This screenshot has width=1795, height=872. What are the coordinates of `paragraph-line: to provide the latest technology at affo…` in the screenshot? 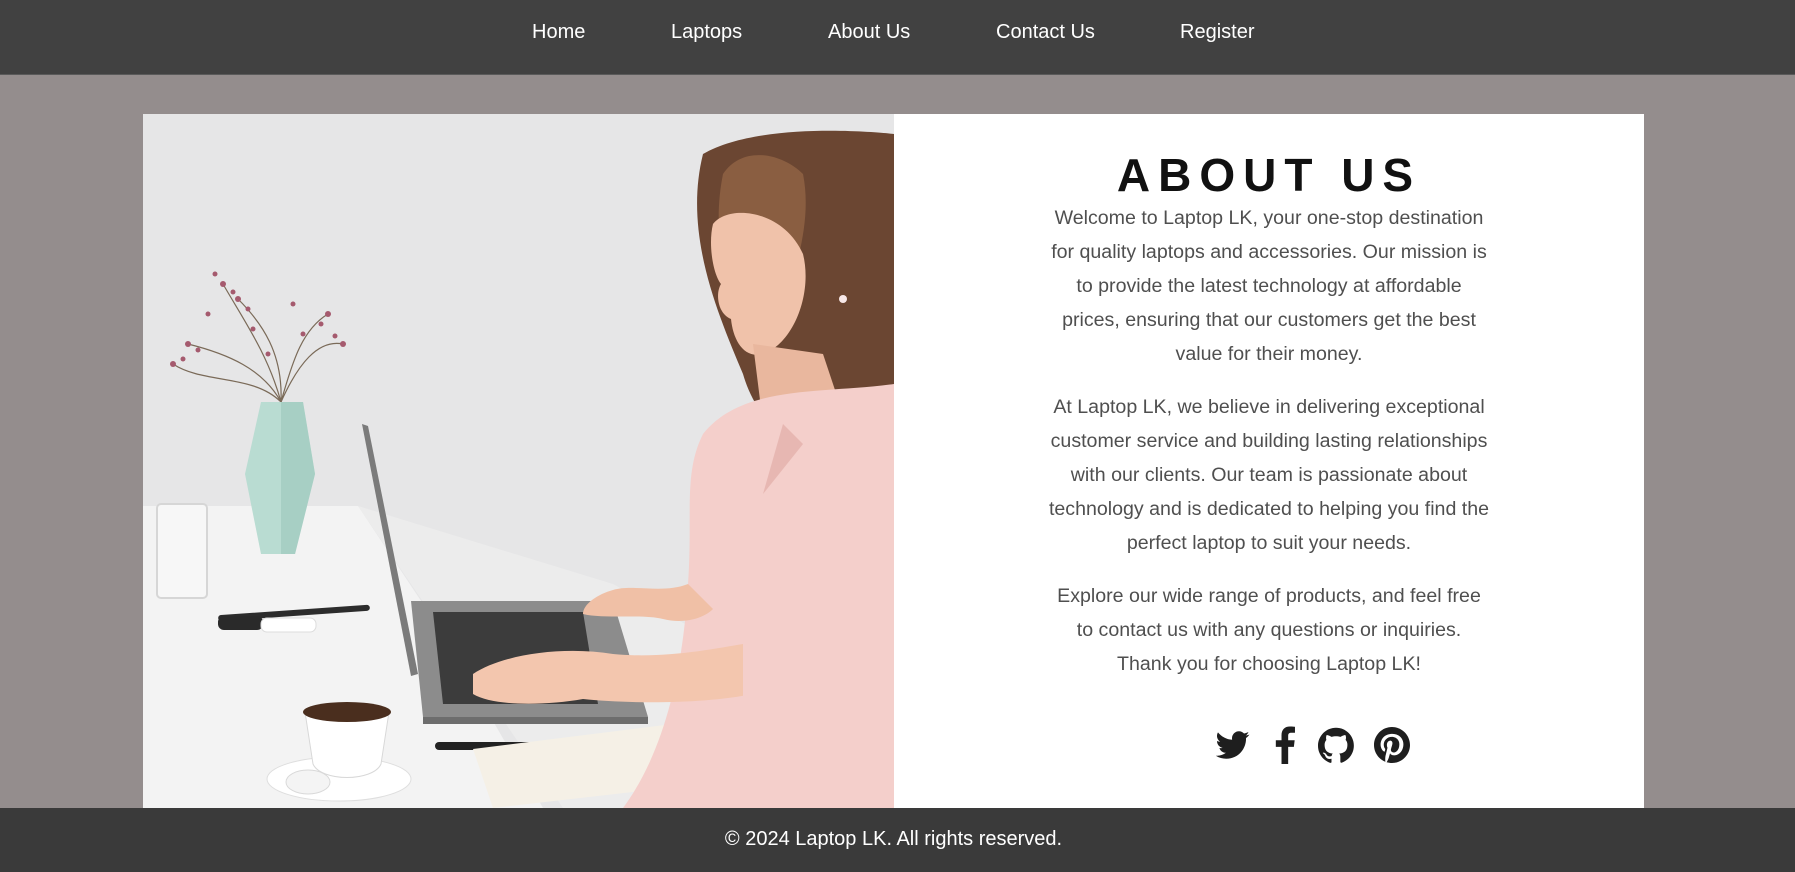 It's located at (1269, 286).